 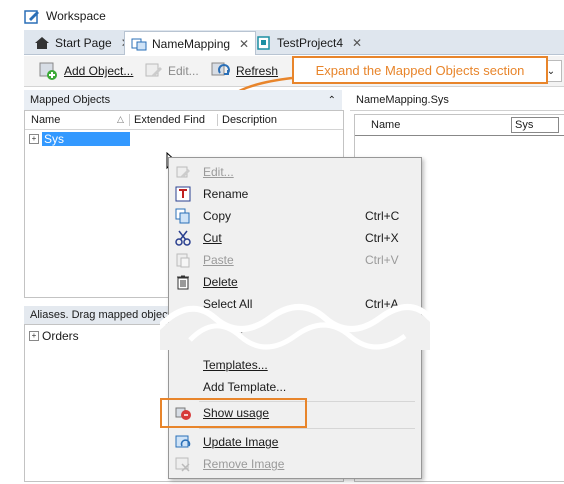 What do you see at coordinates (247, 120) in the screenshot?
I see `column-header-description: Description` at bounding box center [247, 120].